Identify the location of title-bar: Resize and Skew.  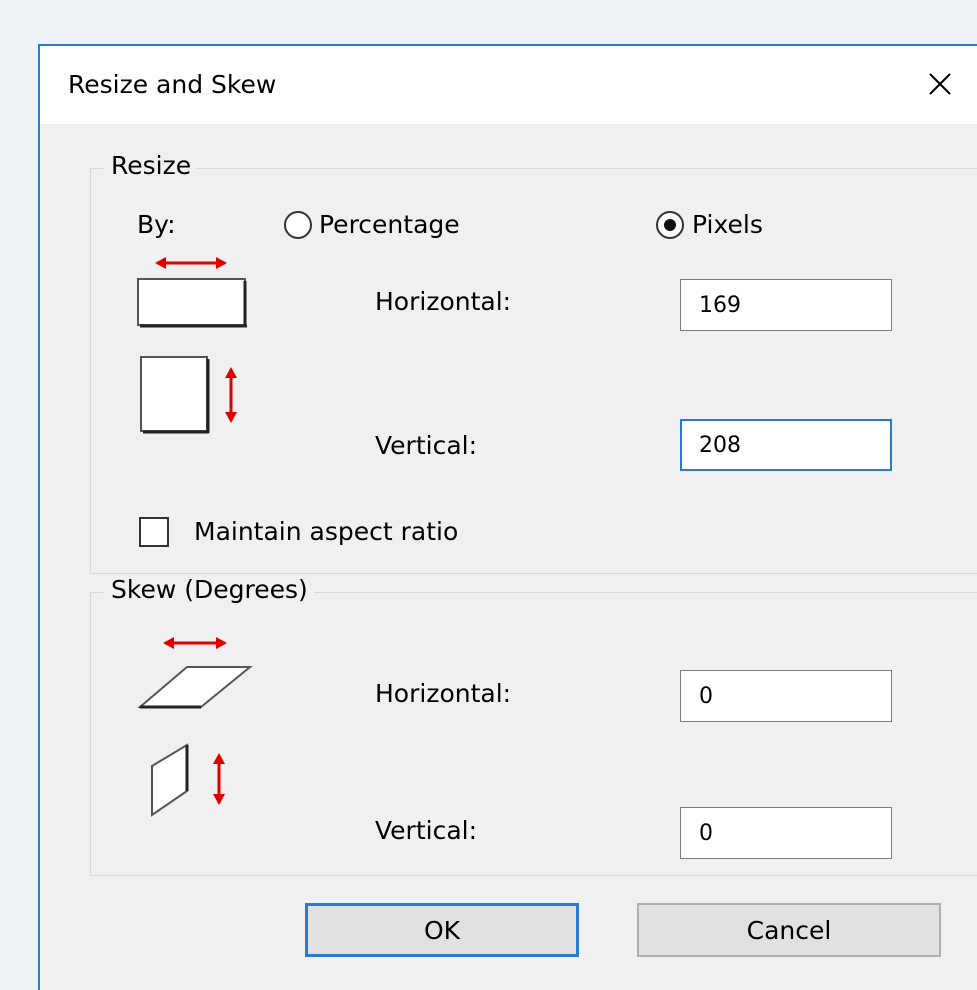
(508, 85).